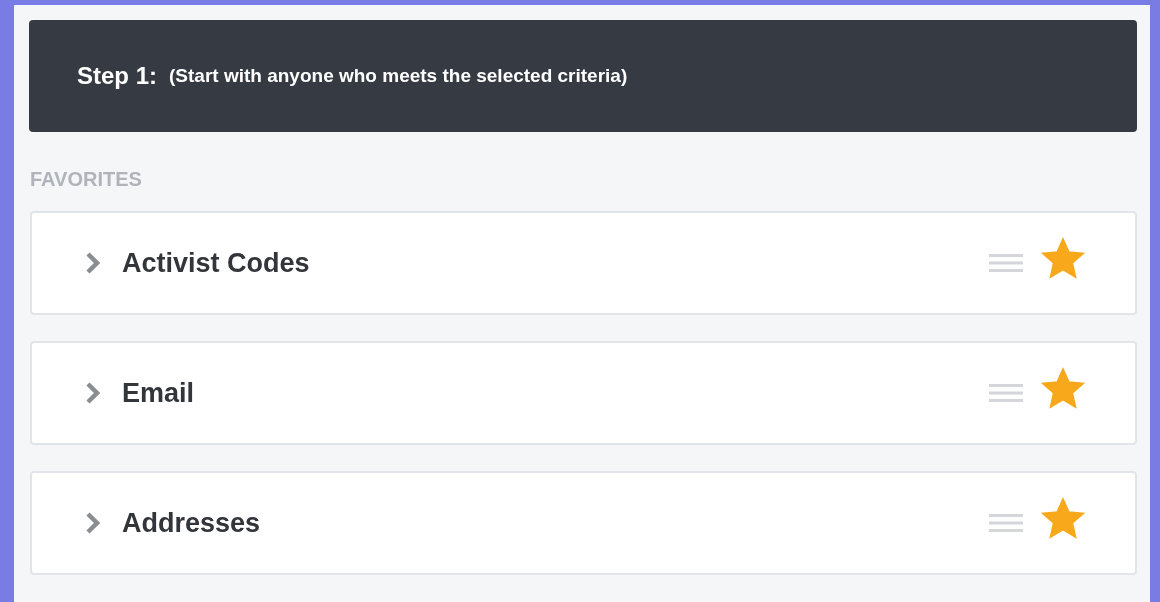 The image size is (1160, 602). I want to click on step-title: Step 1:, so click(117, 76).